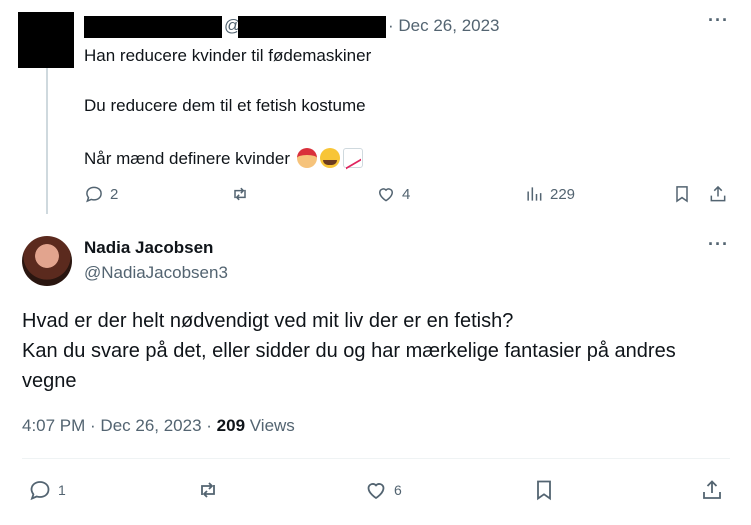 The height and width of the screenshot is (525, 751). Describe the element at coordinates (62, 490) in the screenshot. I see `reply-count: 1` at that location.